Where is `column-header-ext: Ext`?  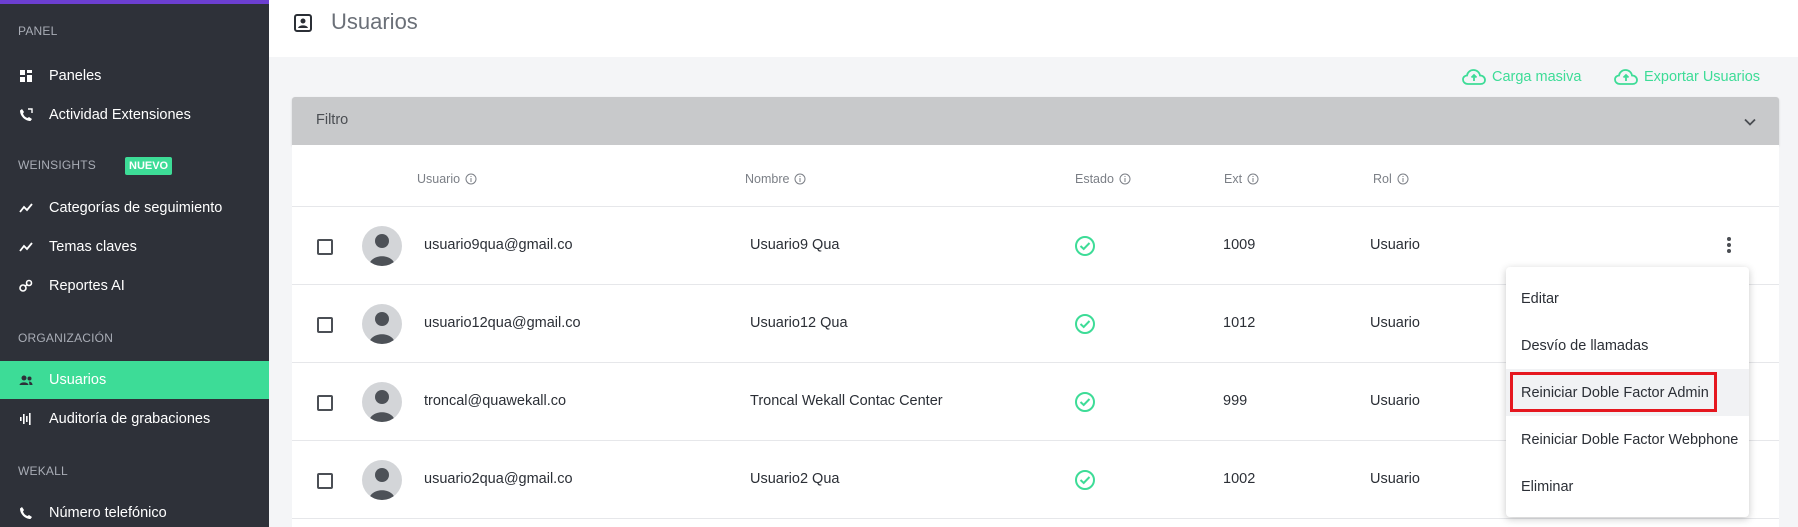 column-header-ext: Ext is located at coordinates (1241, 179).